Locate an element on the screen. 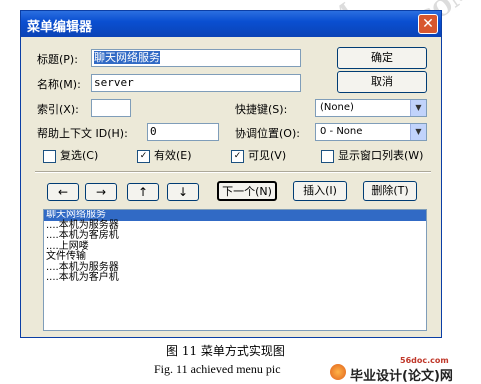 The image size is (481, 384). arrow-right-icon: → is located at coordinates (101, 192).